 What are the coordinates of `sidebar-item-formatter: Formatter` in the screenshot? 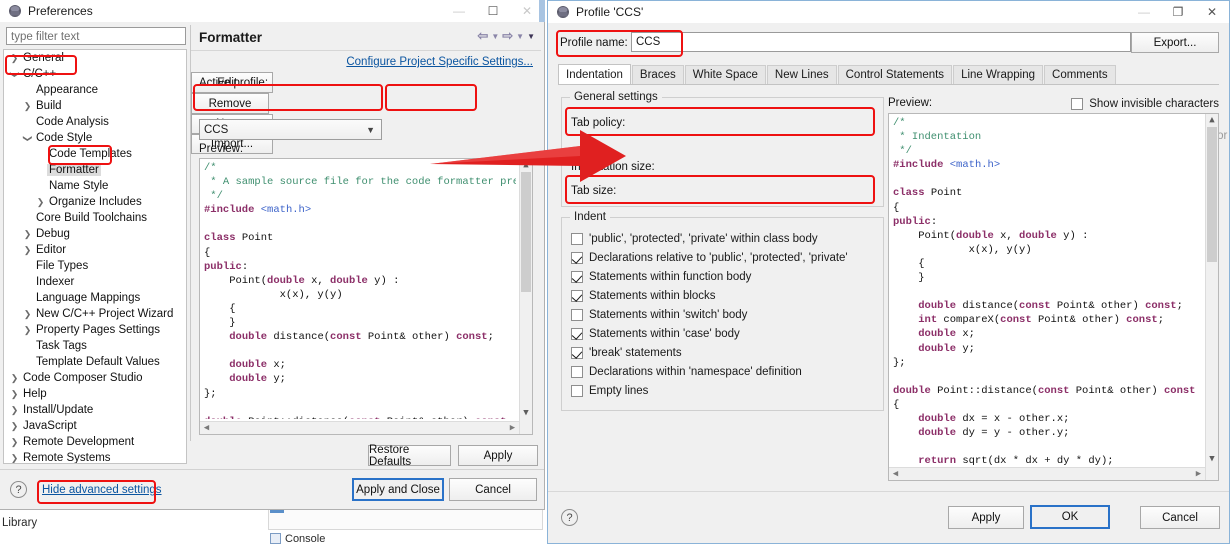 It's located at (95, 170).